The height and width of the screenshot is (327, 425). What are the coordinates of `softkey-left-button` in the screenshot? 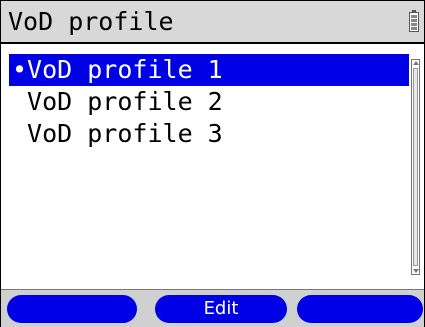 It's located at (72, 309).